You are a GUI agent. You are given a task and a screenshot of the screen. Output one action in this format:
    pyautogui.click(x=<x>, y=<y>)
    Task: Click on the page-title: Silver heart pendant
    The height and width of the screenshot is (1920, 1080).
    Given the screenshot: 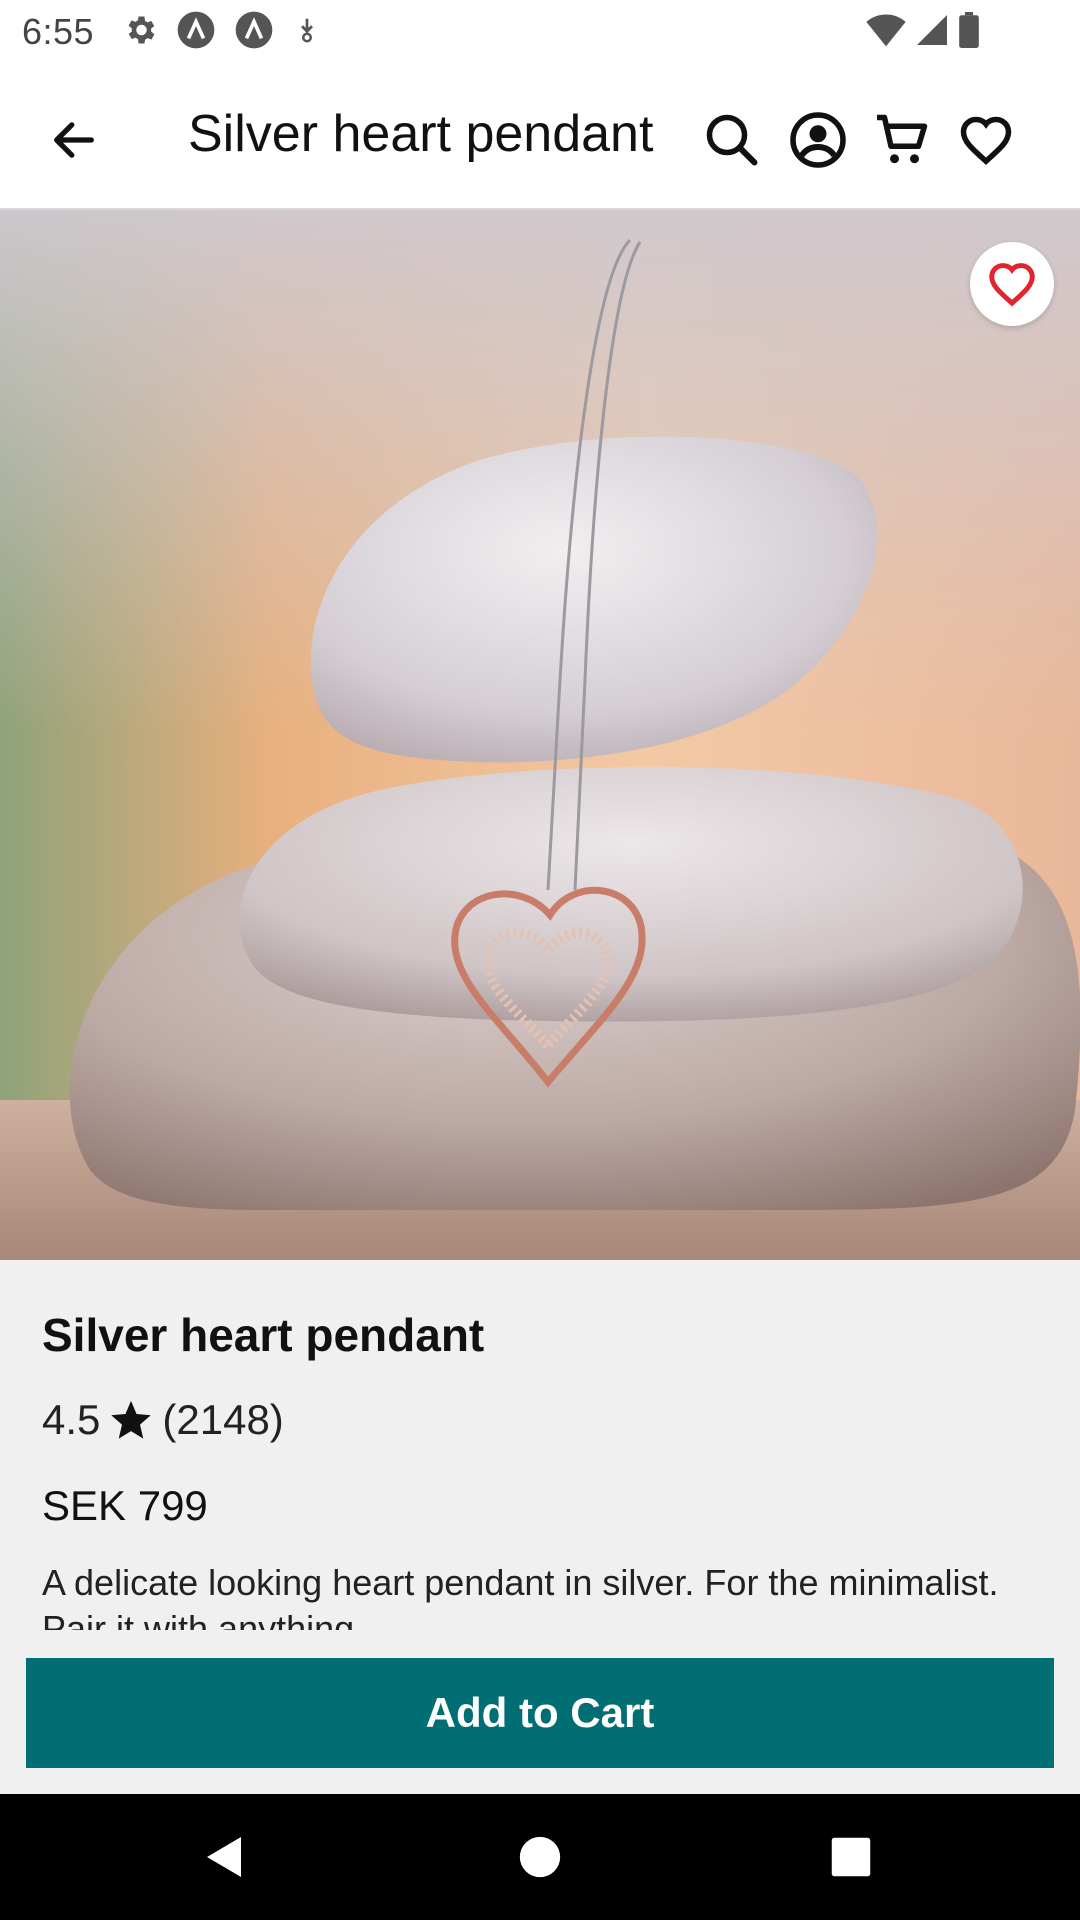 What is the action you would take?
    pyautogui.click(x=421, y=134)
    